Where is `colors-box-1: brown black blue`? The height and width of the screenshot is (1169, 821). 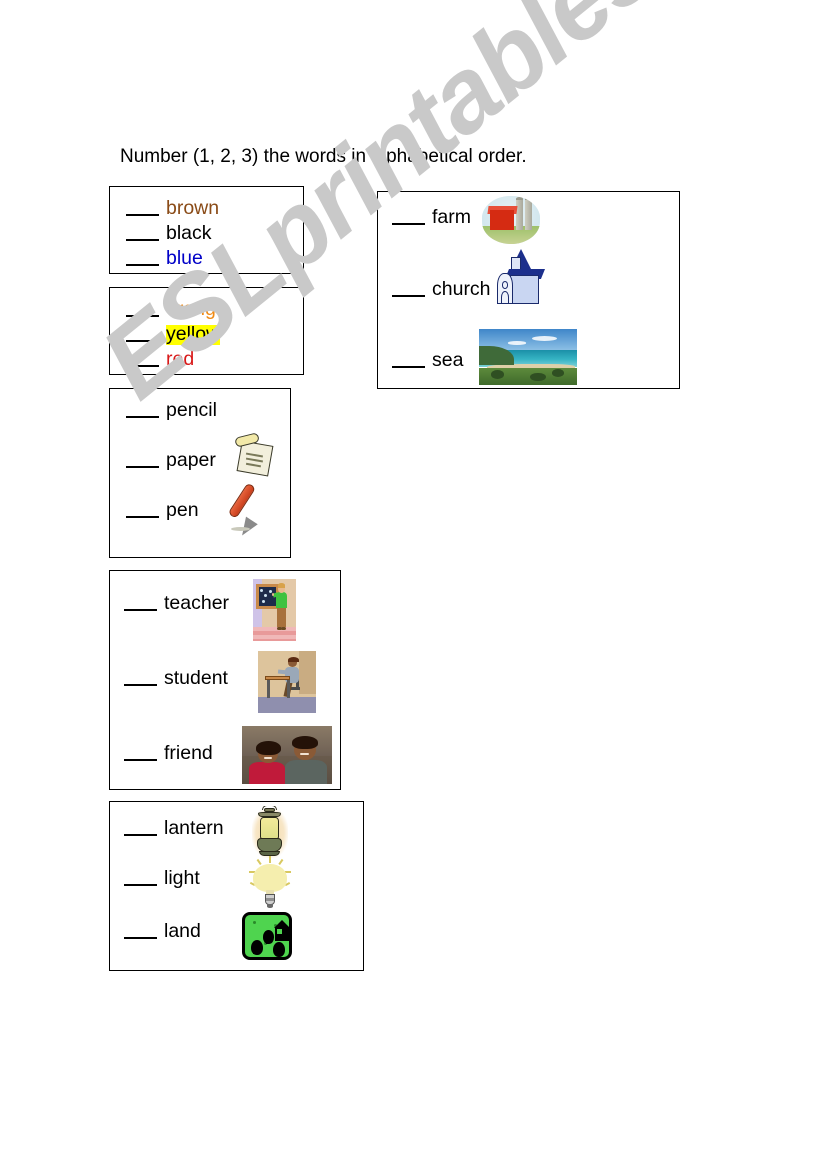
colors-box-1: brown black blue is located at coordinates (206, 230).